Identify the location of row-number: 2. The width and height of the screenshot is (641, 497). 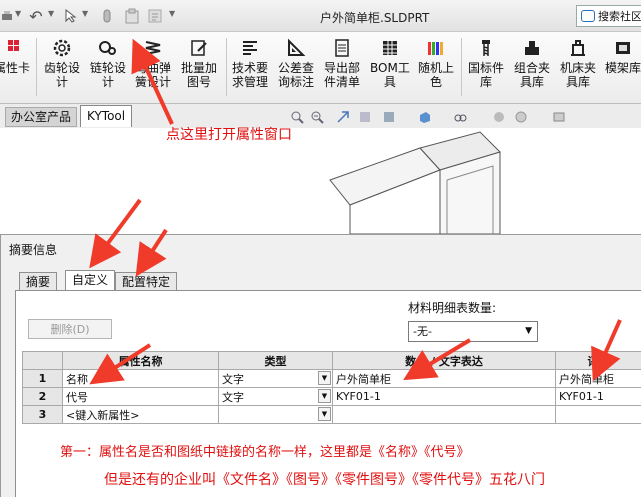
(42, 396).